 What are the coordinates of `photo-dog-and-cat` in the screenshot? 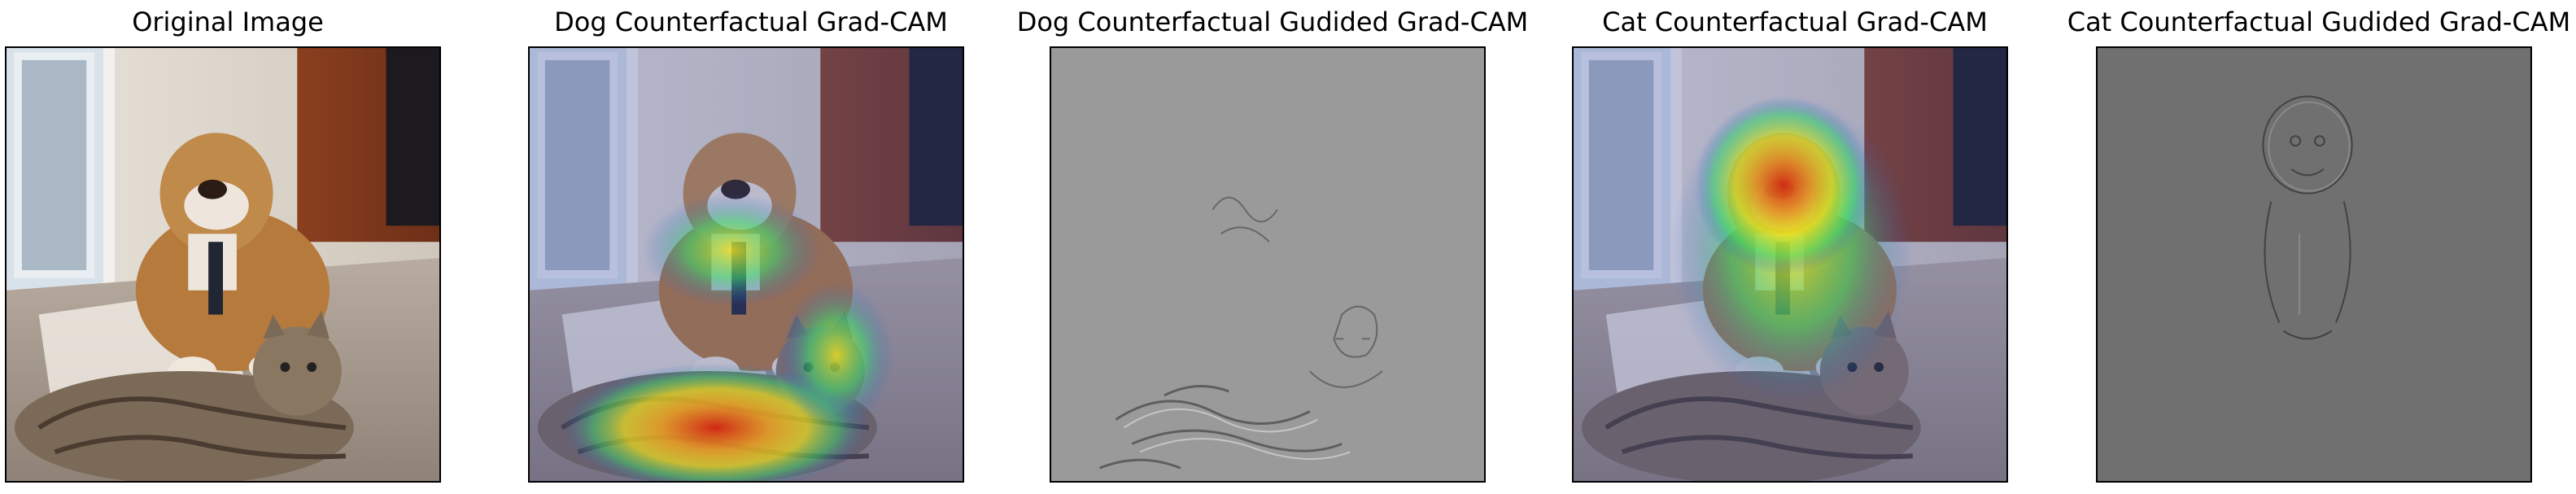 It's located at (223, 264).